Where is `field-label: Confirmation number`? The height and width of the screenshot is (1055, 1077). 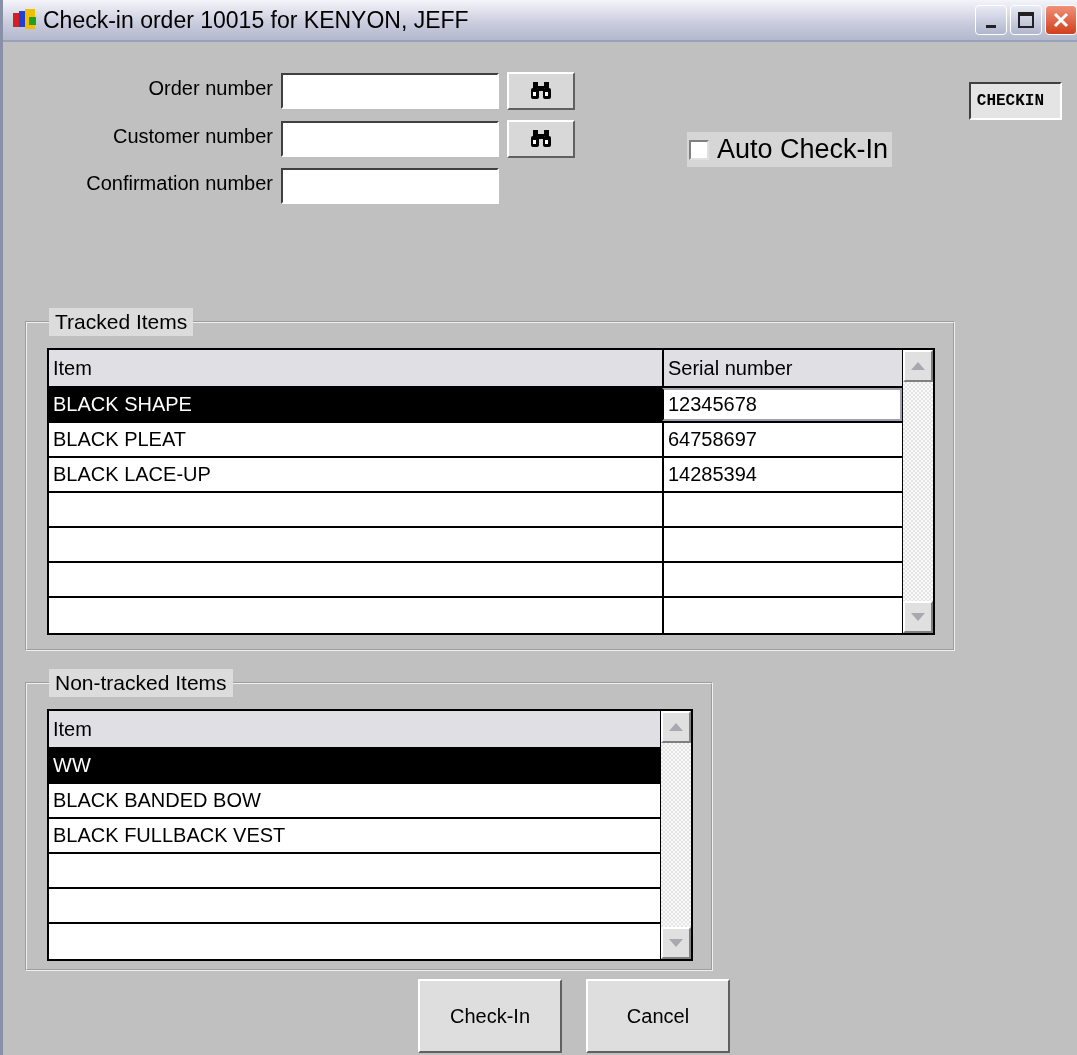
field-label: Confirmation number is located at coordinates (179, 183).